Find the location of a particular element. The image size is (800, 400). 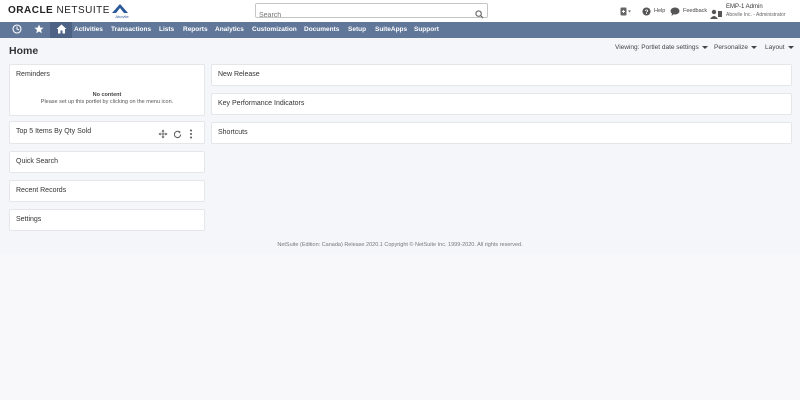

create-new-icon is located at coordinates (627, 11).